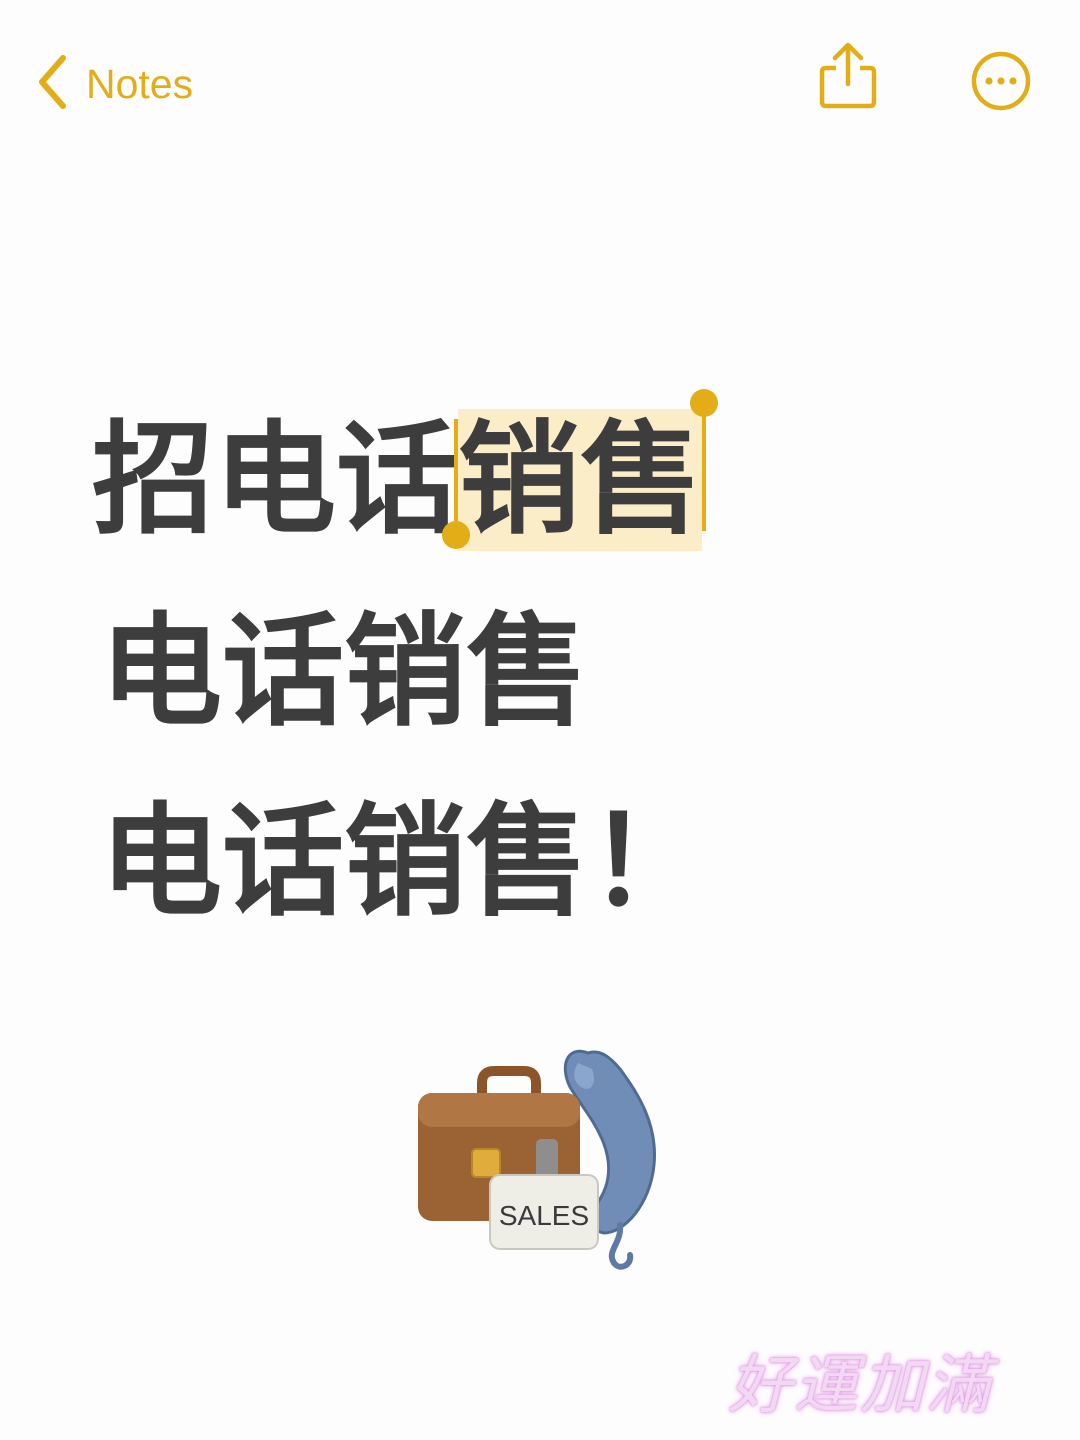 The height and width of the screenshot is (1440, 1080). I want to click on selected-text: 销售, so click(580, 470).